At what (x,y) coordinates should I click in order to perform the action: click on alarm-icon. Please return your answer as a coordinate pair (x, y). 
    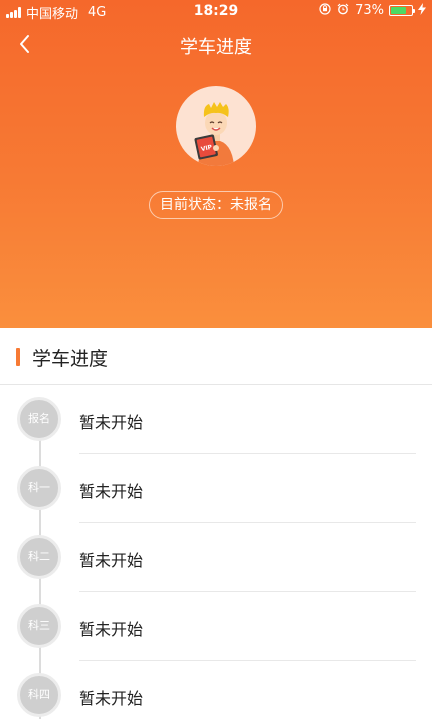
    Looking at the image, I should click on (343, 10).